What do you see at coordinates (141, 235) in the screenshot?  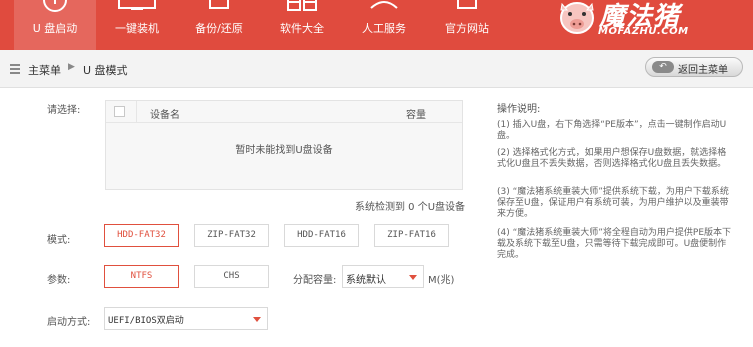 I see `mode-option-hdd-fat32: HDD-FAT32` at bounding box center [141, 235].